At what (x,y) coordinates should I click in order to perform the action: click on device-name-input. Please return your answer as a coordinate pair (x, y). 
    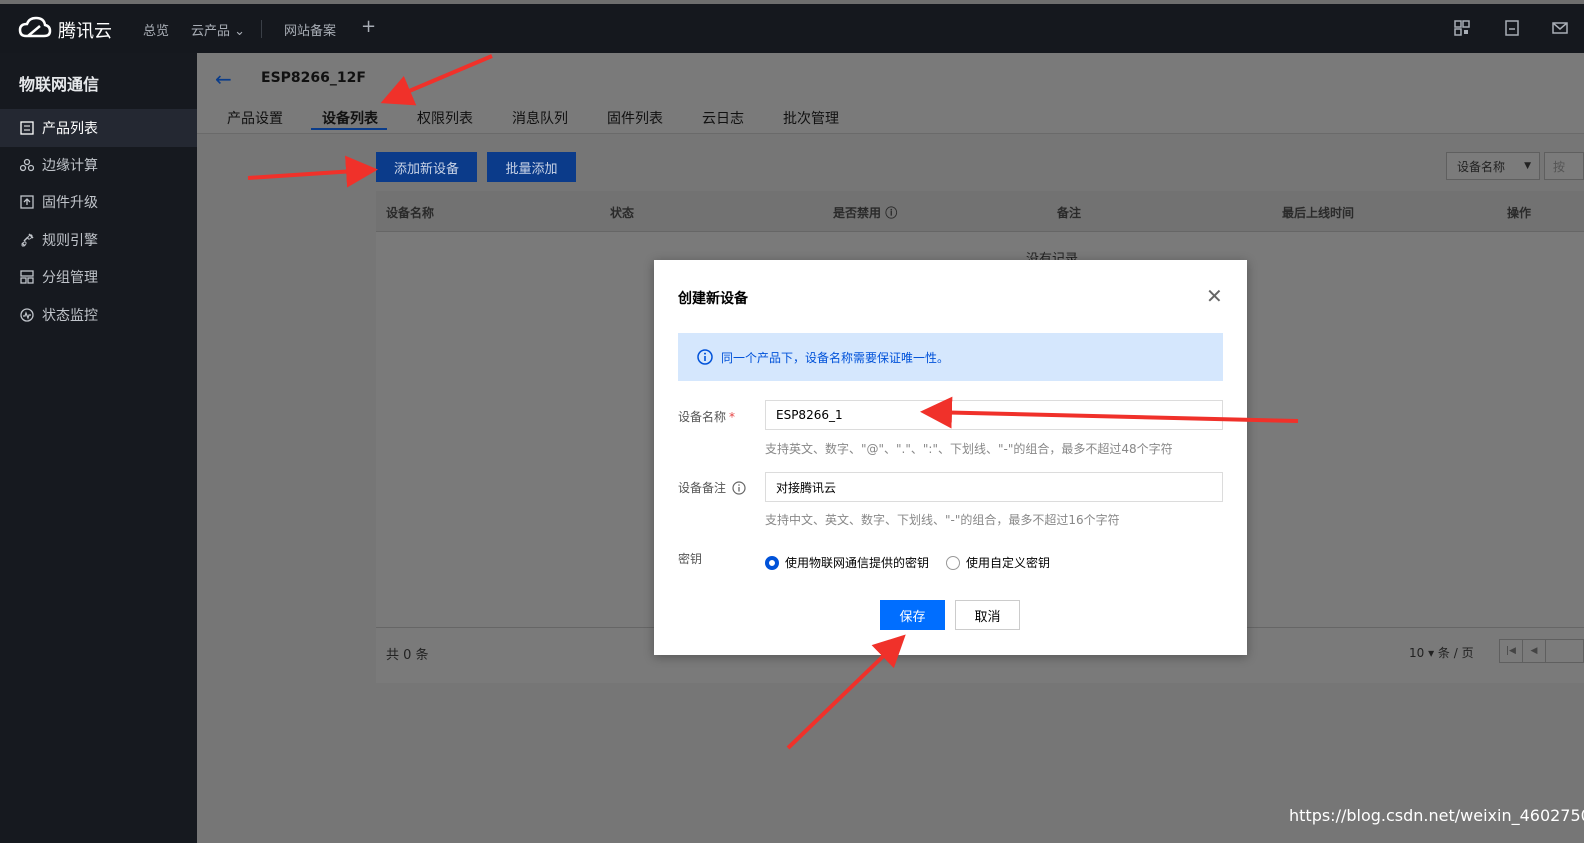
    Looking at the image, I should click on (994, 415).